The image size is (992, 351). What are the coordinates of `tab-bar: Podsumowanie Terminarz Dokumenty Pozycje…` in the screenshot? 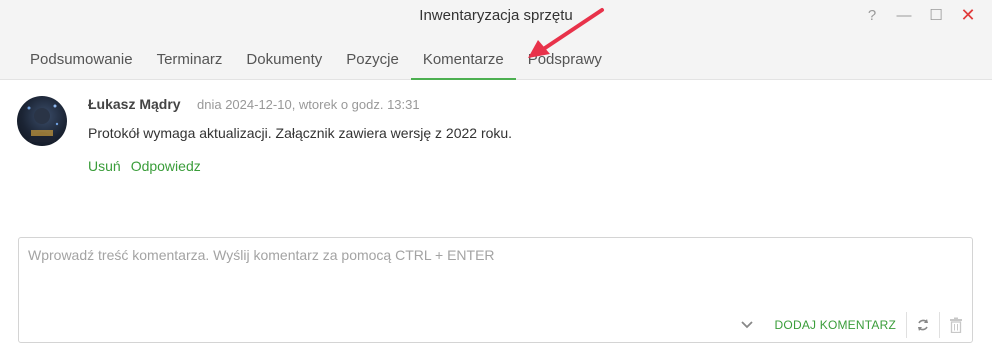 It's located at (316, 61).